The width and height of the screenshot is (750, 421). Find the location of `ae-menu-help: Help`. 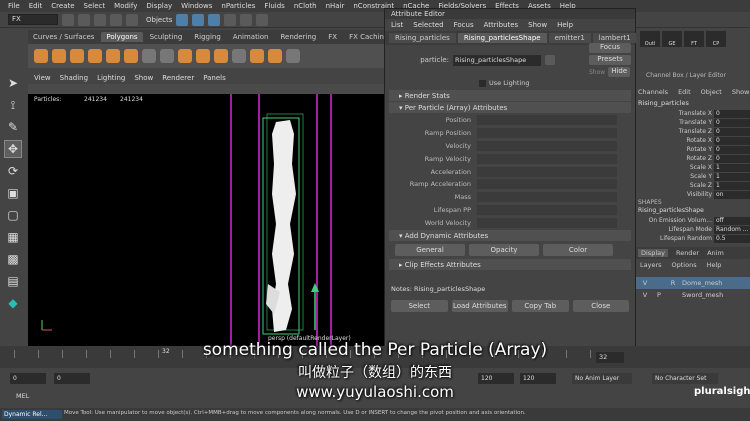

ae-menu-help: Help is located at coordinates (565, 25).